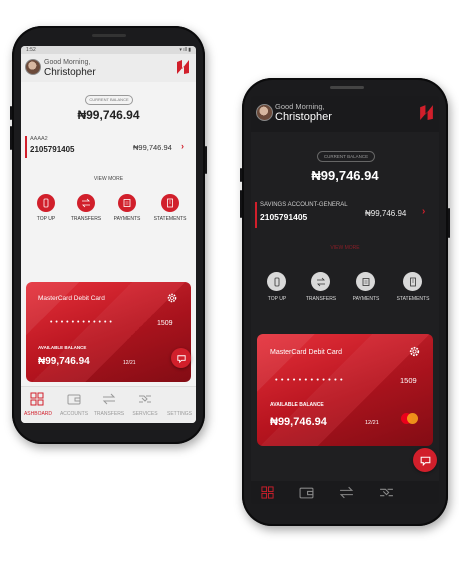  What do you see at coordinates (180, 414) in the screenshot?
I see `nav-label: SETTINGS` at bounding box center [180, 414].